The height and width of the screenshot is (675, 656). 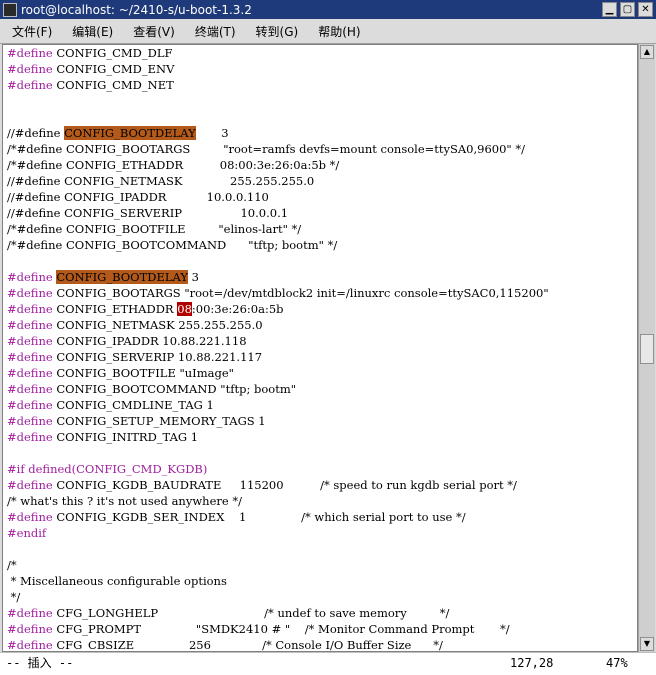 What do you see at coordinates (278, 421) in the screenshot?
I see `code-line: #define CONFIG_SETUP_MEMORY_TAGS 1` at bounding box center [278, 421].